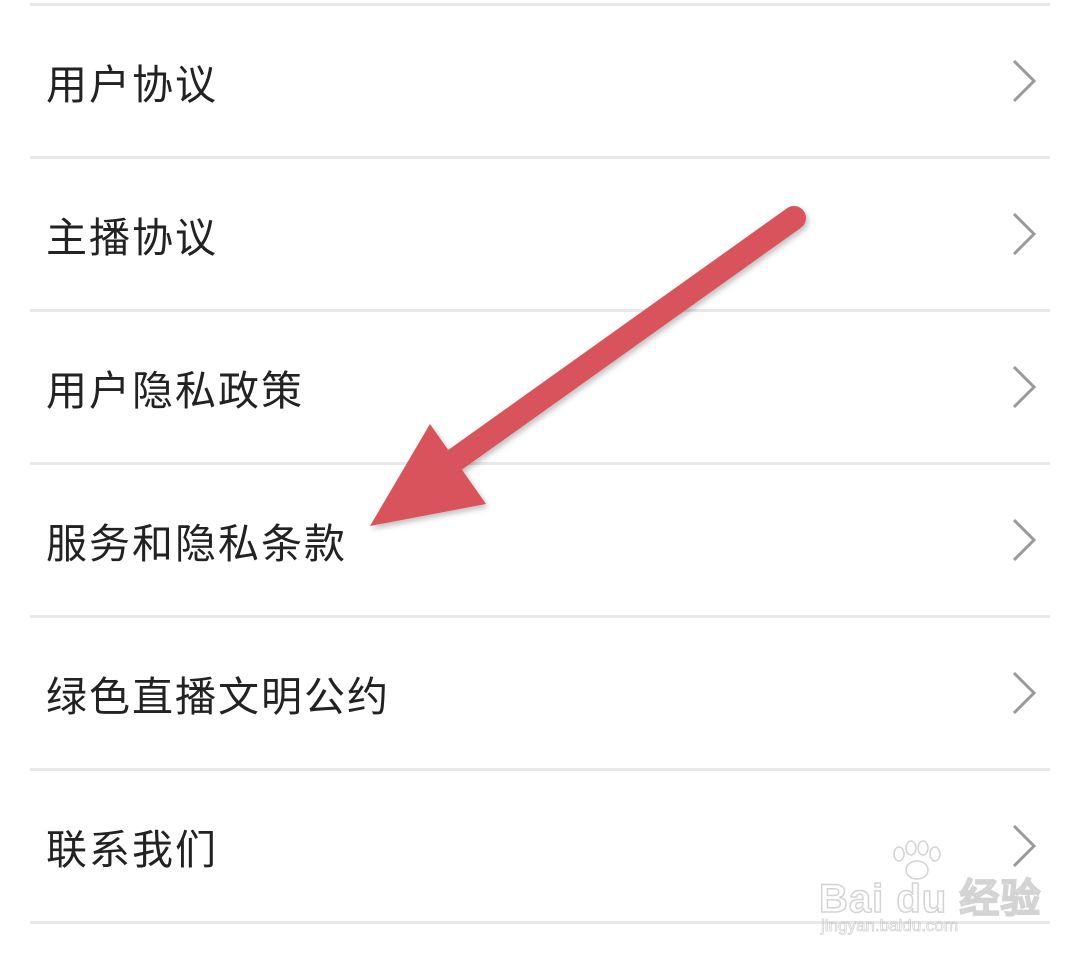 The width and height of the screenshot is (1072, 960). Describe the element at coordinates (175, 391) in the screenshot. I see `menu-item-label: 用户隐私政策` at that location.